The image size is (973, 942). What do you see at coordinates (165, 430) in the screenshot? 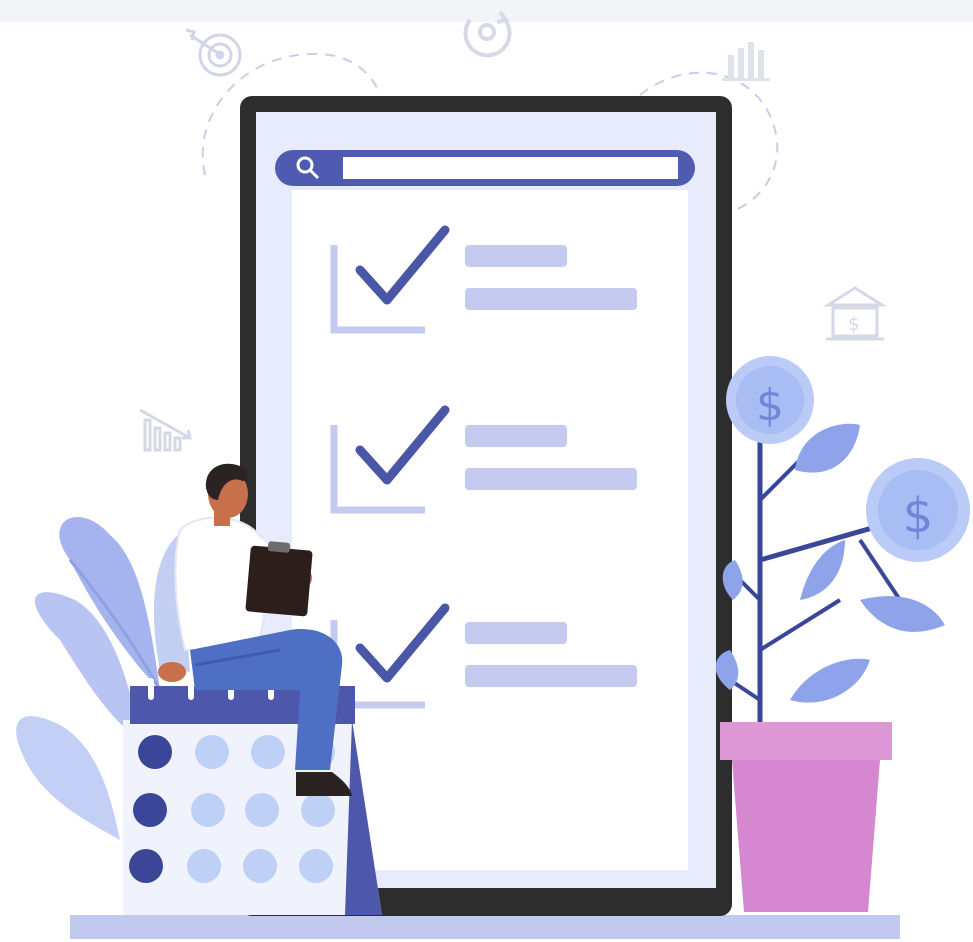
I see `decline-chart-icon` at bounding box center [165, 430].